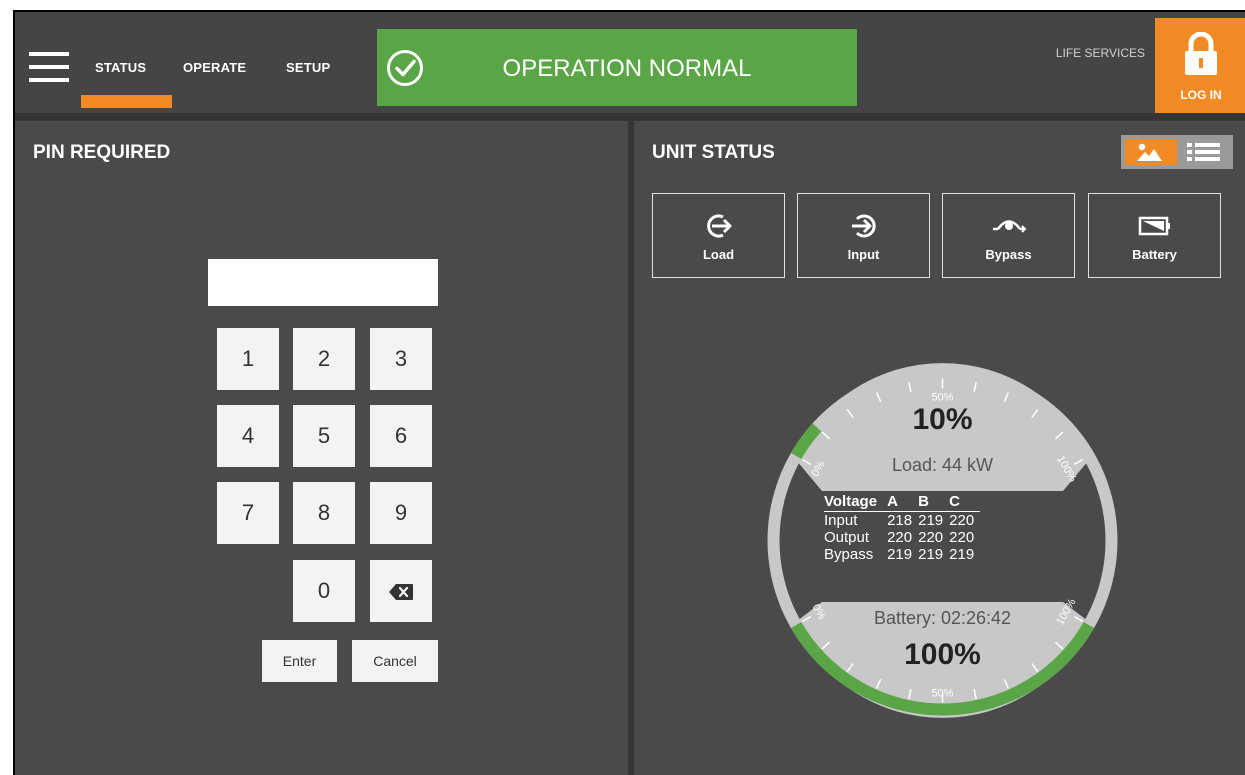 The image size is (1245, 775). I want to click on lock-icon, so click(1201, 53).